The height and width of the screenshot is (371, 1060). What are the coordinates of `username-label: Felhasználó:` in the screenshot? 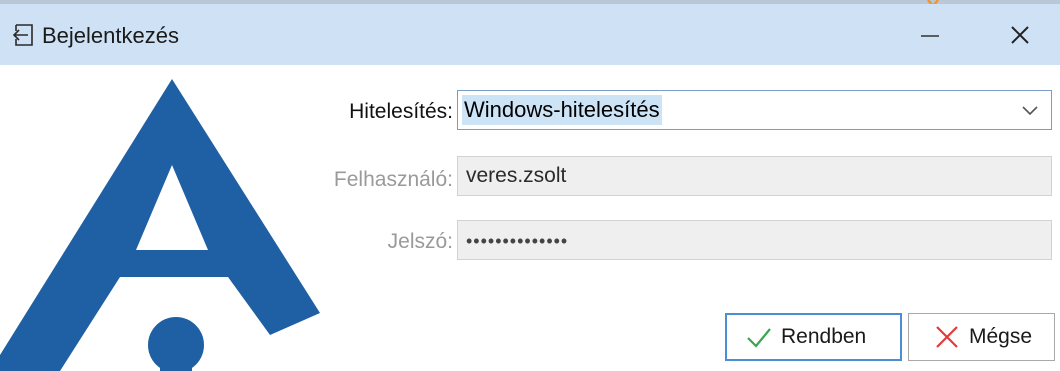 It's located at (393, 179).